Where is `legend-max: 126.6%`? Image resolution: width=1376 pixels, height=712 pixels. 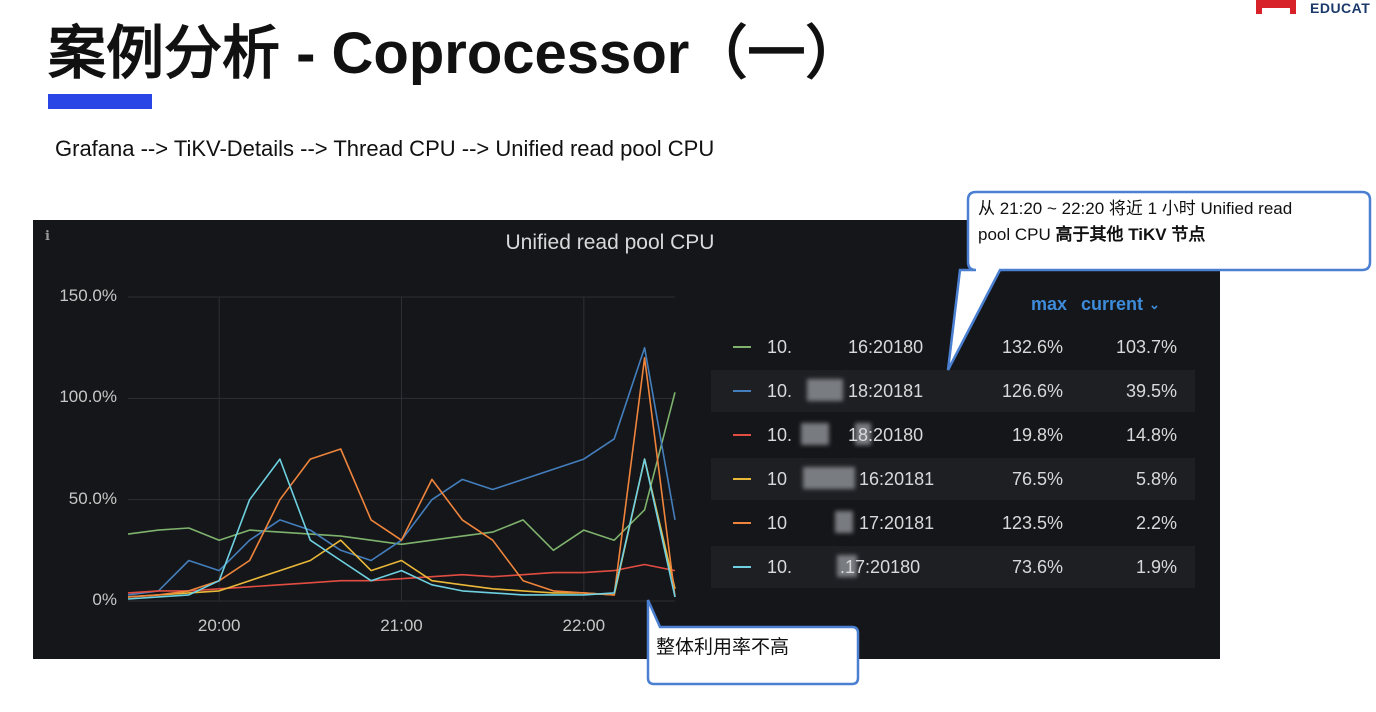
legend-max: 126.6% is located at coordinates (1032, 391).